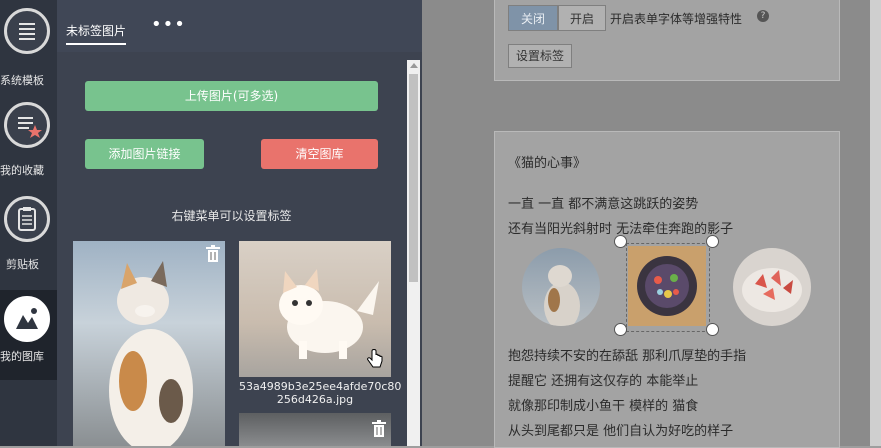 This screenshot has height=448, width=881. Describe the element at coordinates (533, 18) in the screenshot. I see `toggle-off-button: 关闭` at that location.